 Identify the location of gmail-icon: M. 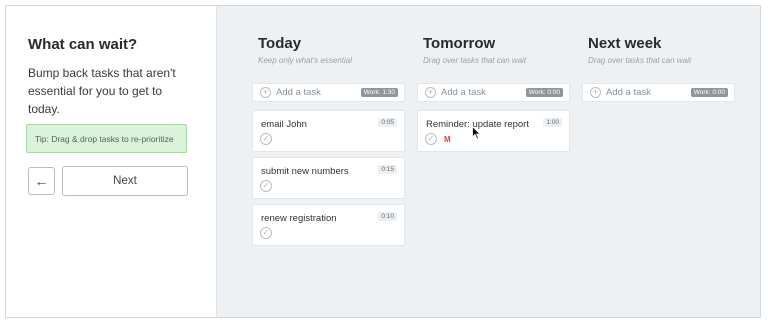
(447, 139).